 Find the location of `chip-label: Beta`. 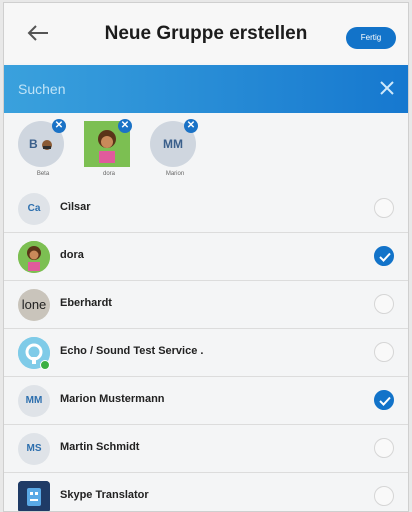

chip-label: Beta is located at coordinates (43, 174).